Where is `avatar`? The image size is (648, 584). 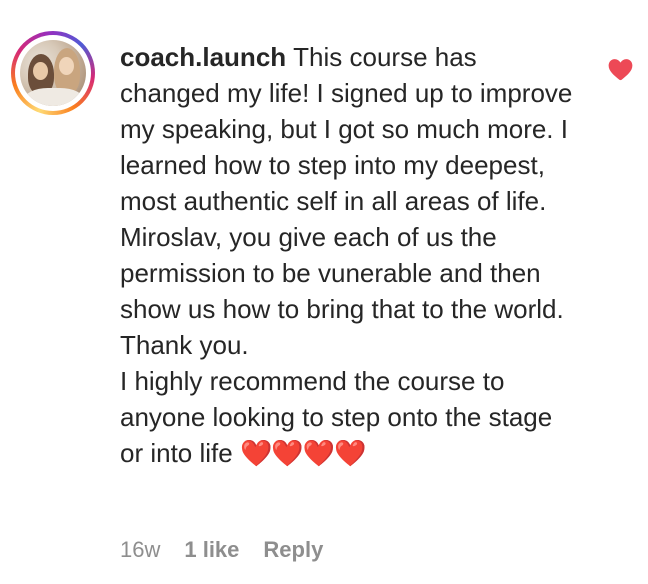
avatar is located at coordinates (53, 73).